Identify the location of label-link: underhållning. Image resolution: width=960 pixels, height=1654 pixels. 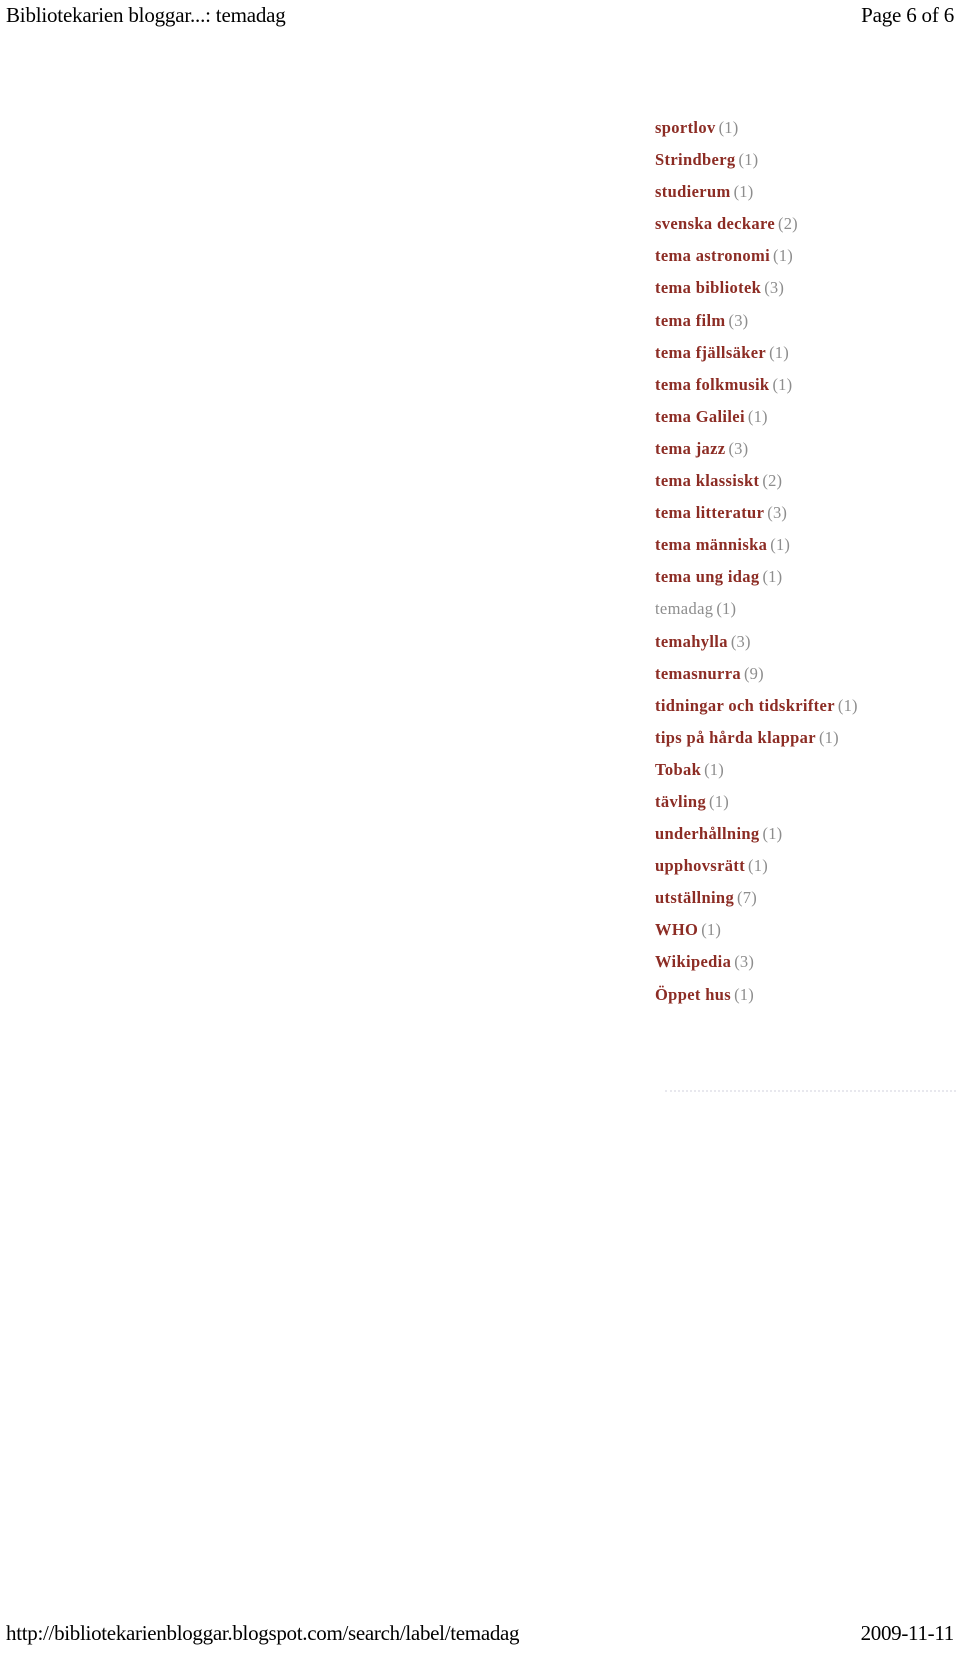
(707, 833).